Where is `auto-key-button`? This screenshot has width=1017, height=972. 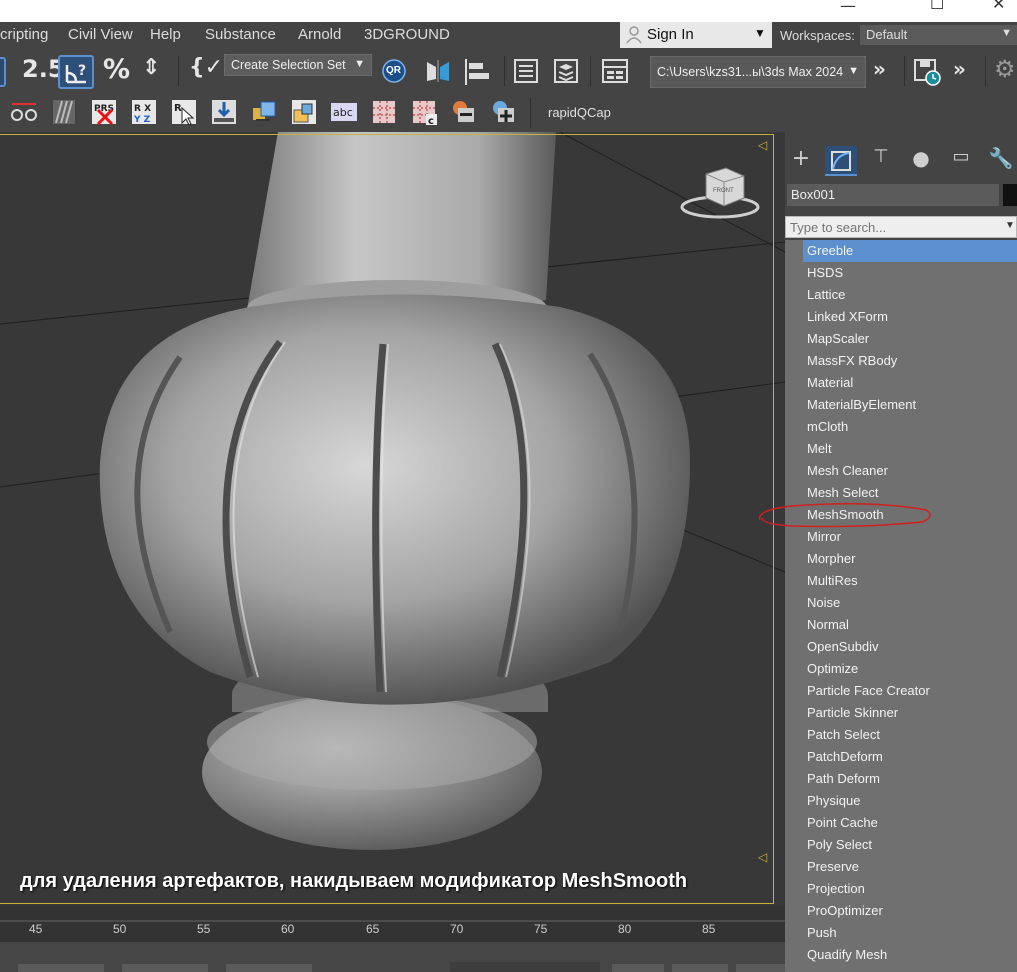 auto-key-button is located at coordinates (638, 968).